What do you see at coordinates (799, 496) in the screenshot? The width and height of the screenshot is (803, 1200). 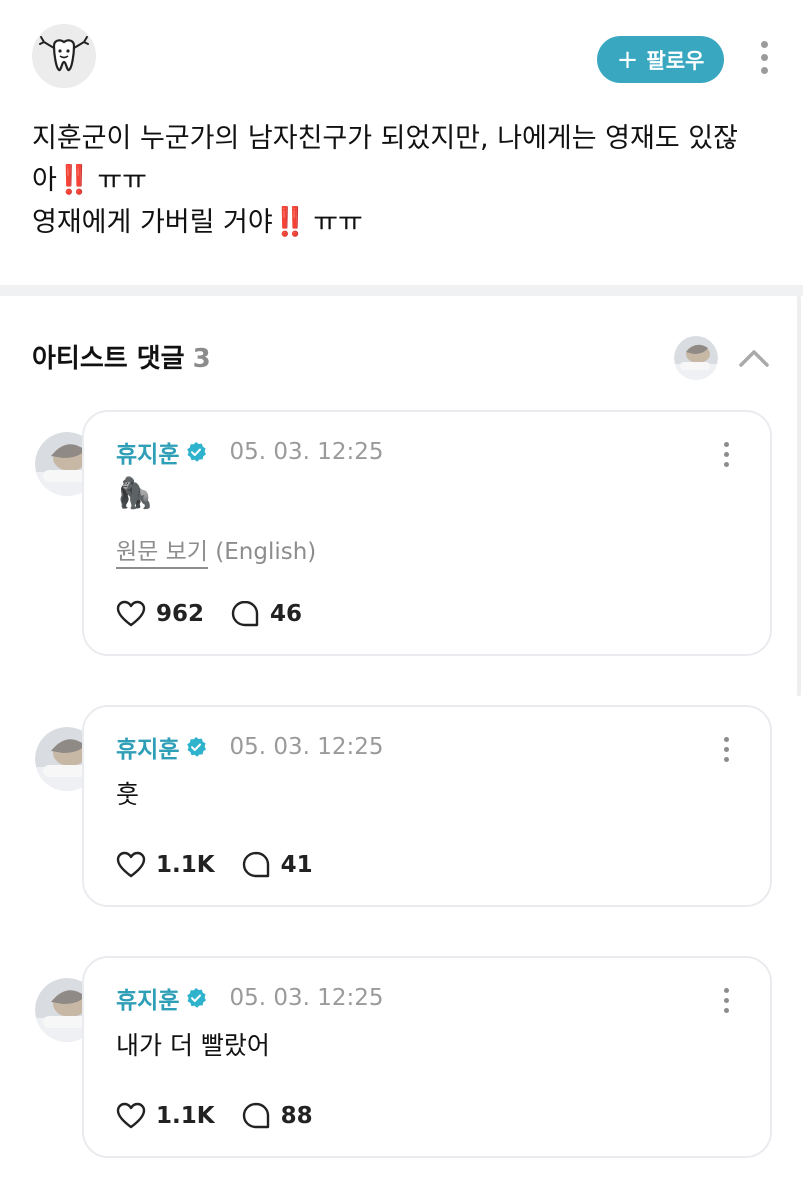 I see `scrollbar` at bounding box center [799, 496].